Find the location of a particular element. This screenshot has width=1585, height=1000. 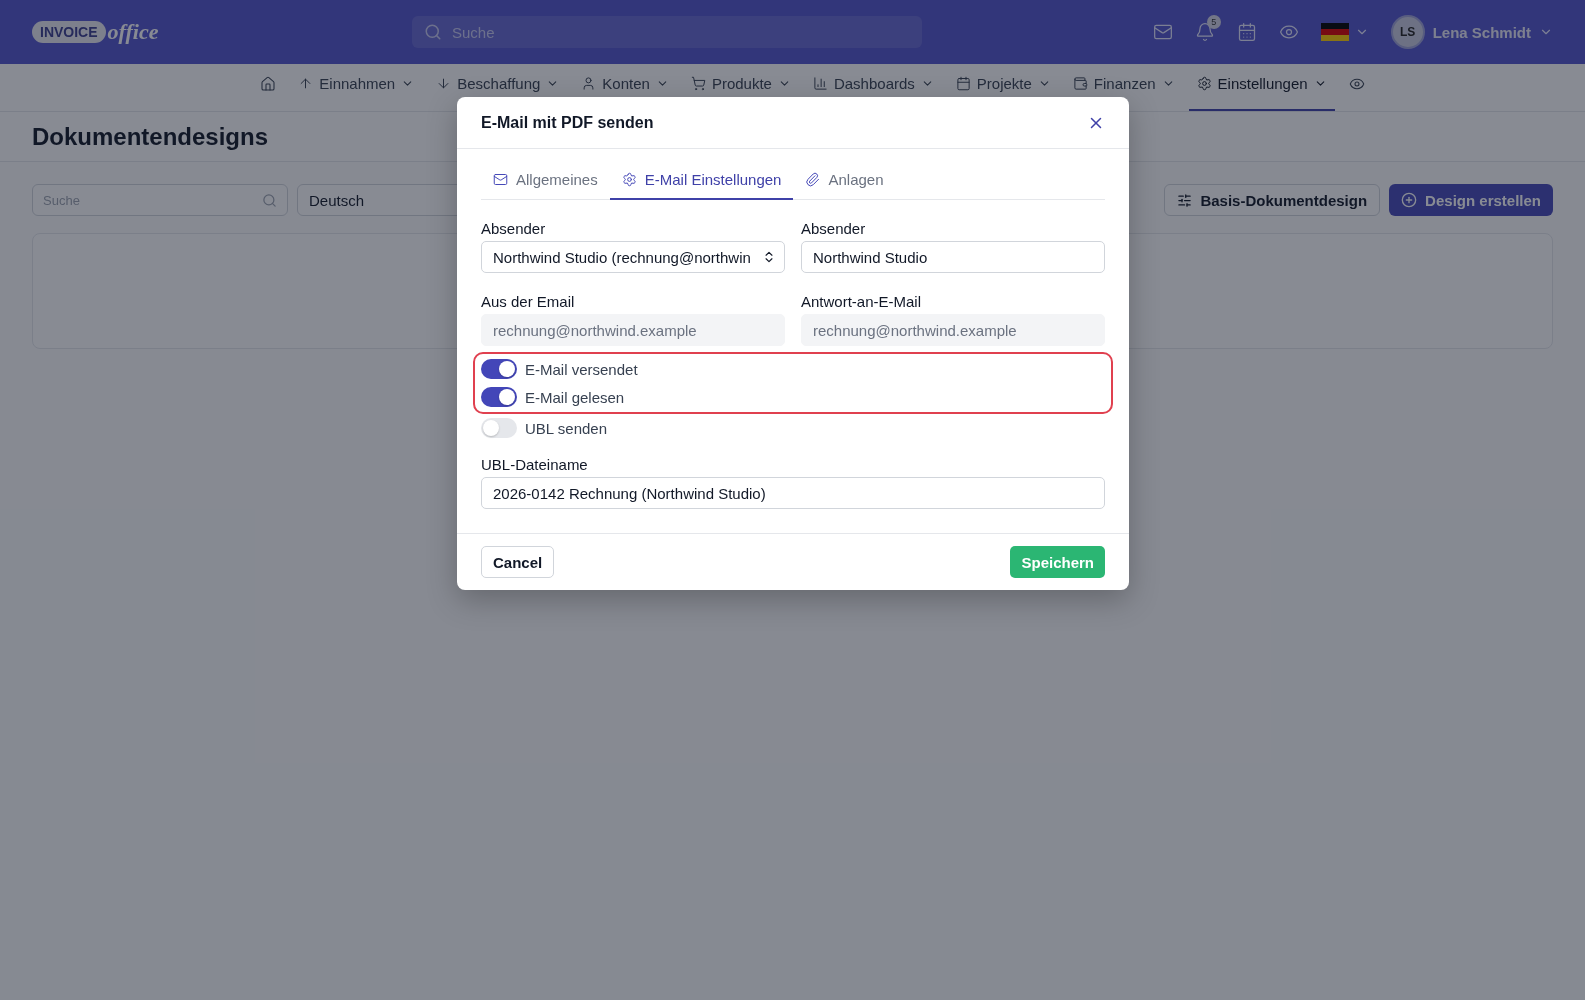

field-label: UBL-Dateiname is located at coordinates (535, 464).